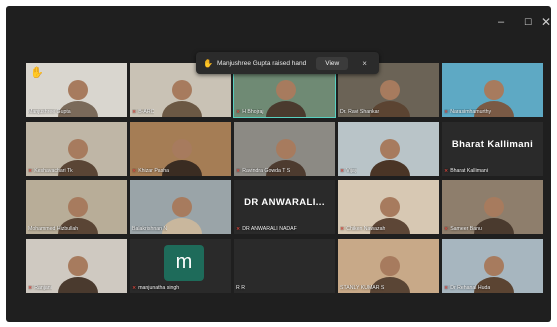 Image resolution: width=557 pixels, height=327 pixels. I want to click on participant-caption: Manjushree Gupta, so click(49, 112).